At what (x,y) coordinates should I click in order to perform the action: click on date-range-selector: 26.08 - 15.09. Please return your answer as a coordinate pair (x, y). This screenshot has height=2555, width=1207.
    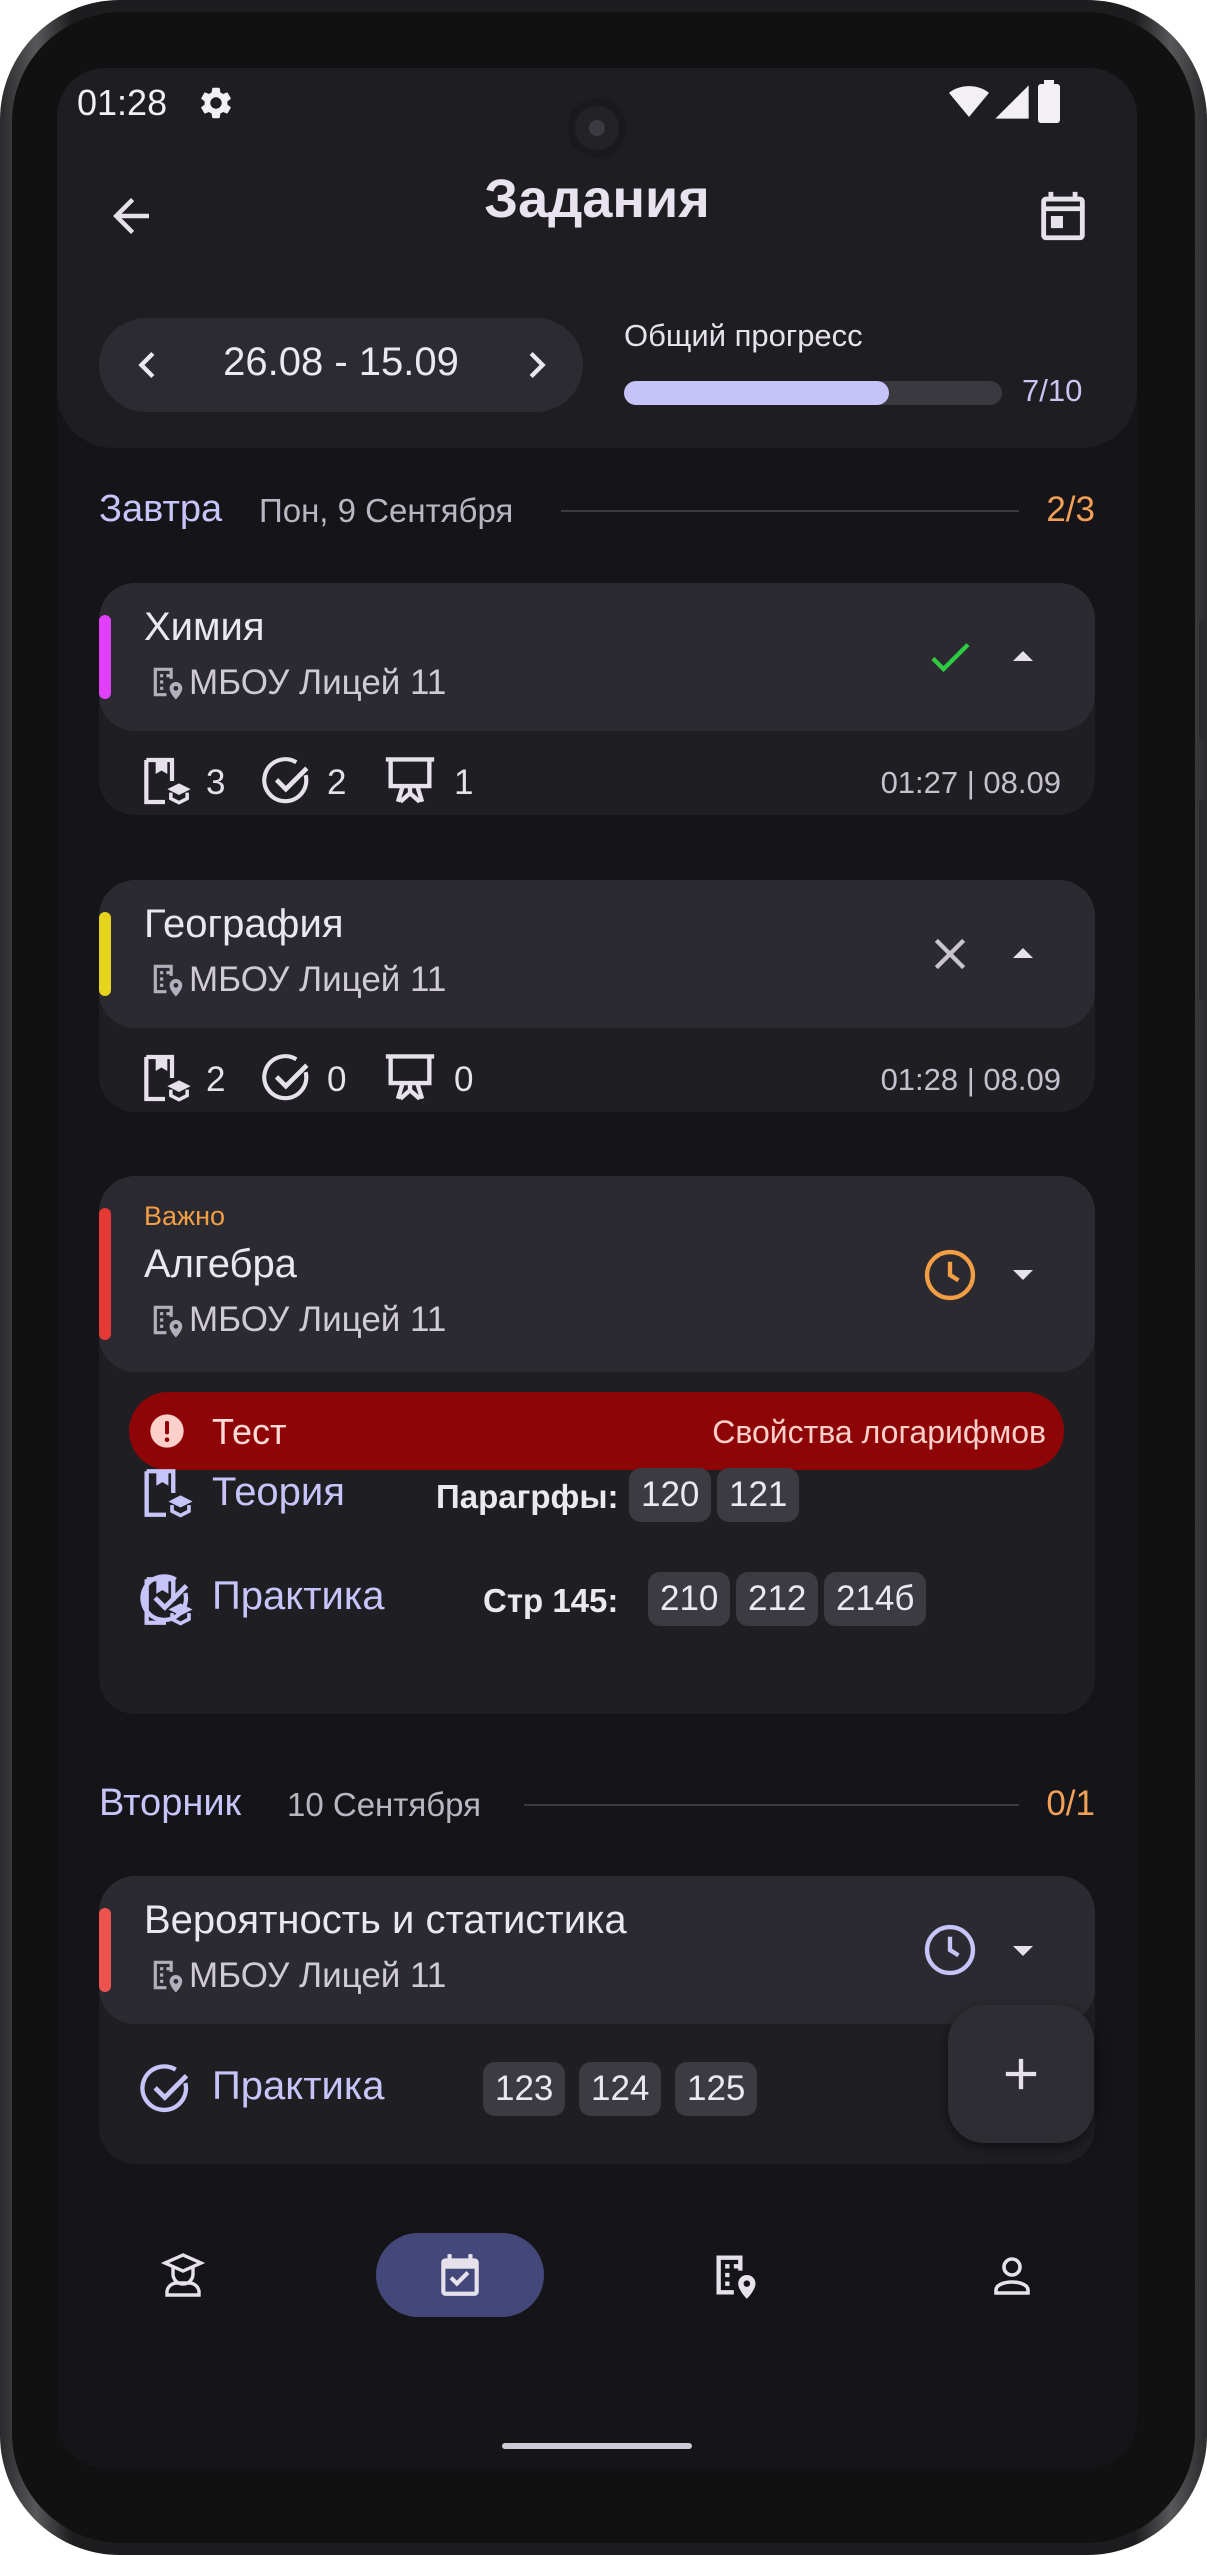
    Looking at the image, I should click on (341, 365).